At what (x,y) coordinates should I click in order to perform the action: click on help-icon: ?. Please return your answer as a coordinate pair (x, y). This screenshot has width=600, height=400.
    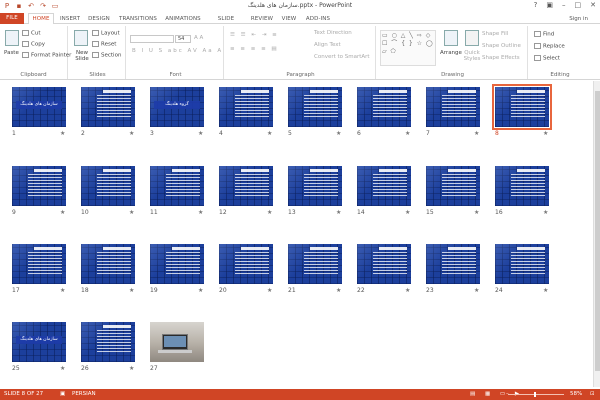
    Looking at the image, I should click on (536, 5).